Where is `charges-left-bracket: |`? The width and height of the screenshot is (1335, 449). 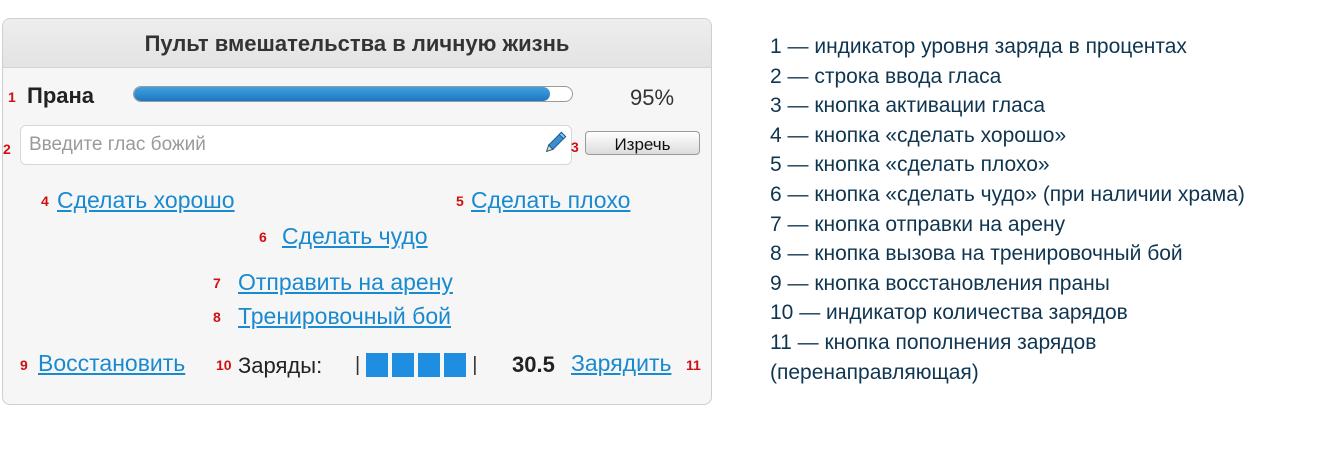
charges-left-bracket: | is located at coordinates (358, 364).